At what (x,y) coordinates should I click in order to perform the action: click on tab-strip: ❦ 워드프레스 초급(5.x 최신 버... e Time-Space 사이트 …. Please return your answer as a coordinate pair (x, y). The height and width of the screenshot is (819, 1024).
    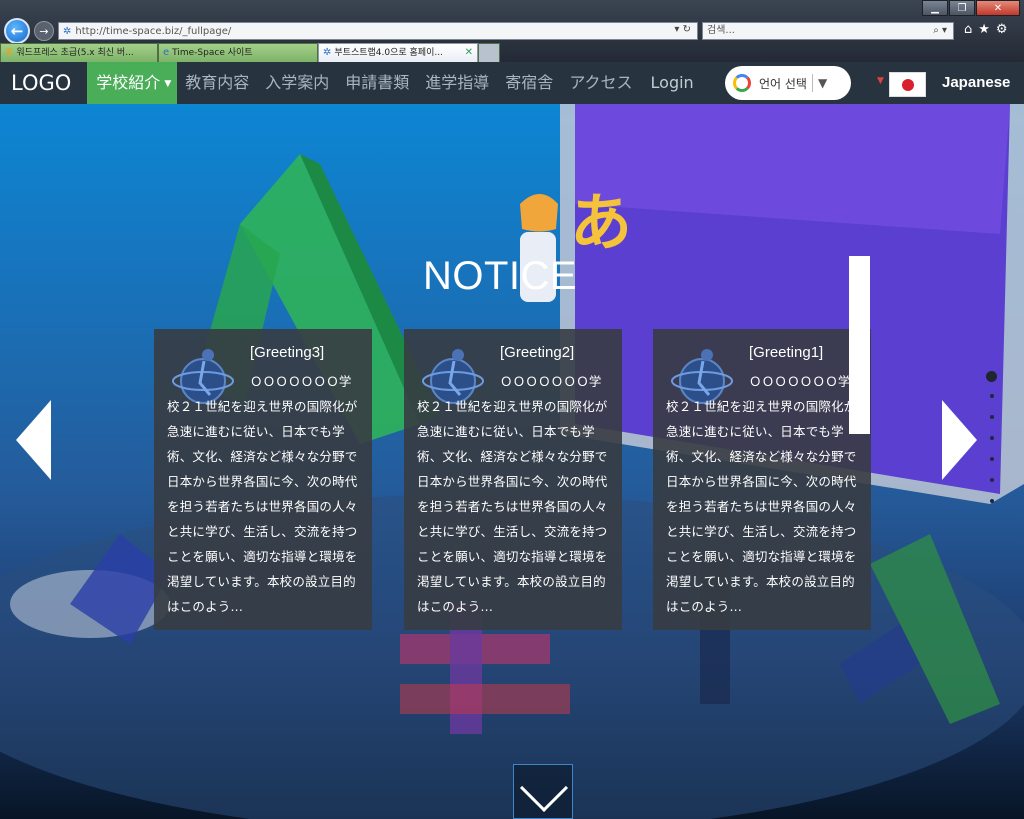
    Looking at the image, I should click on (250, 52).